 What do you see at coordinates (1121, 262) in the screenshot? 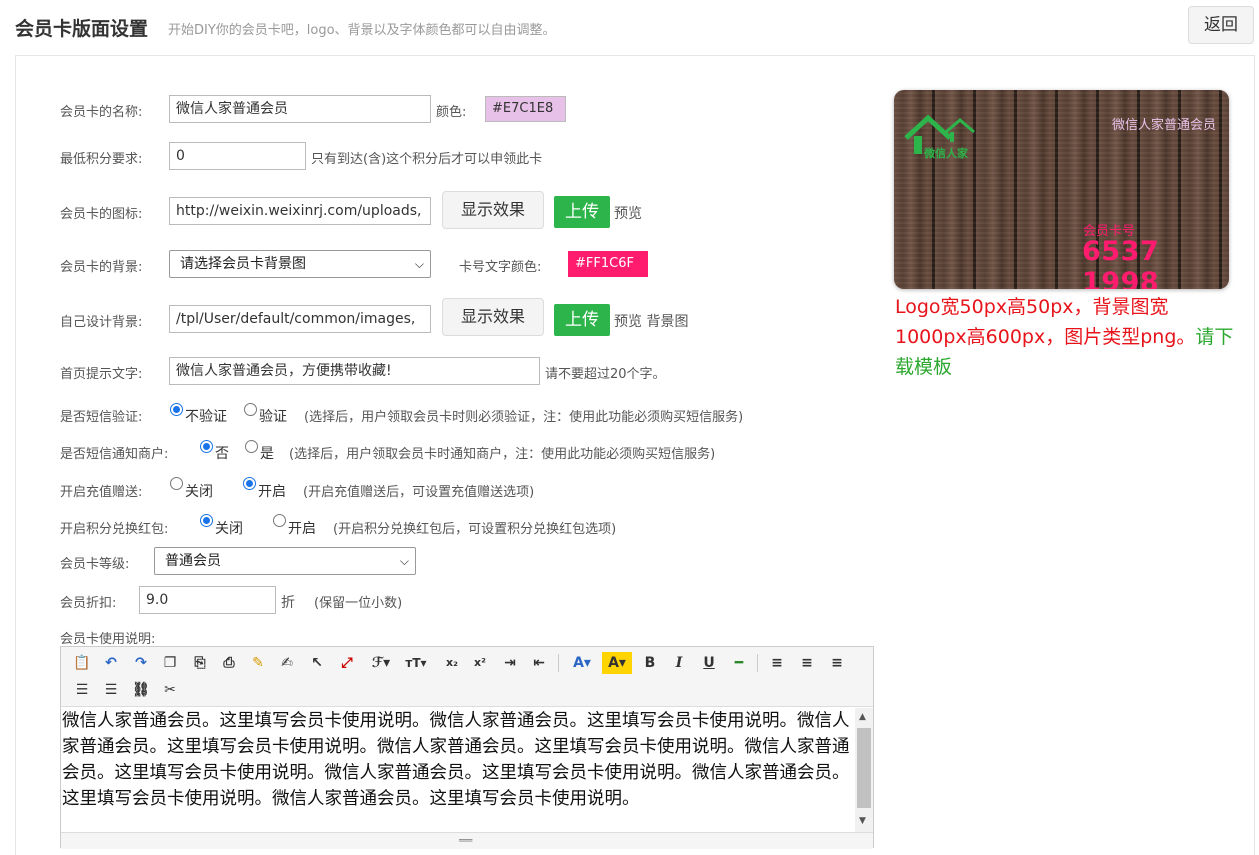
I see `card-number: 6537 1998` at bounding box center [1121, 262].